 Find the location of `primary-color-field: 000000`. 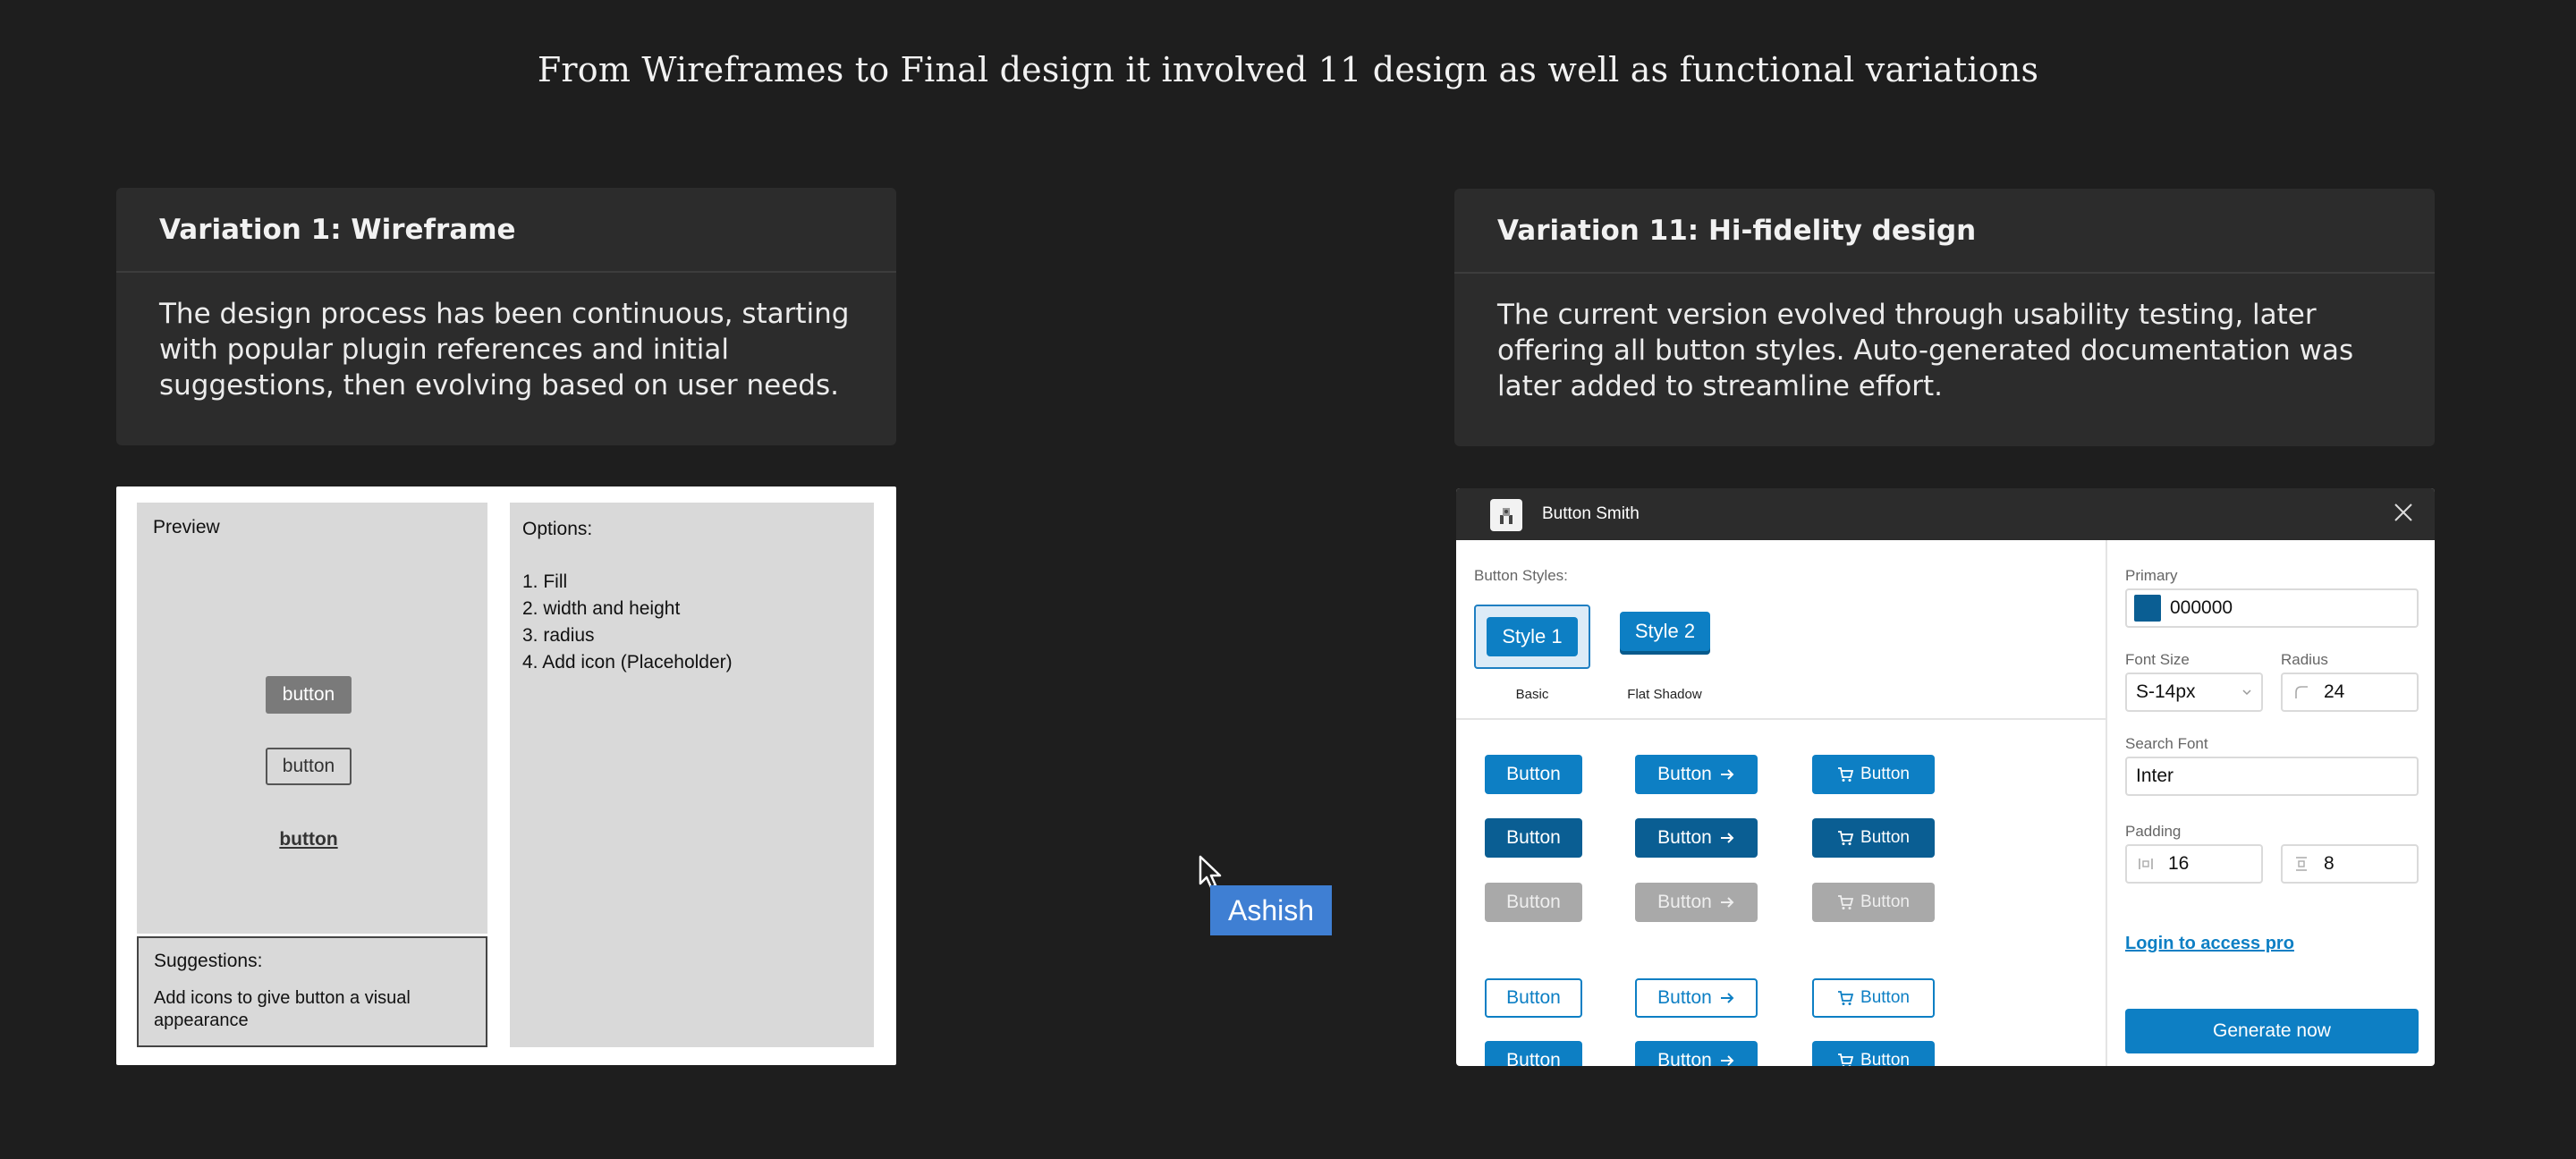

primary-color-field: 000000 is located at coordinates (2272, 608).